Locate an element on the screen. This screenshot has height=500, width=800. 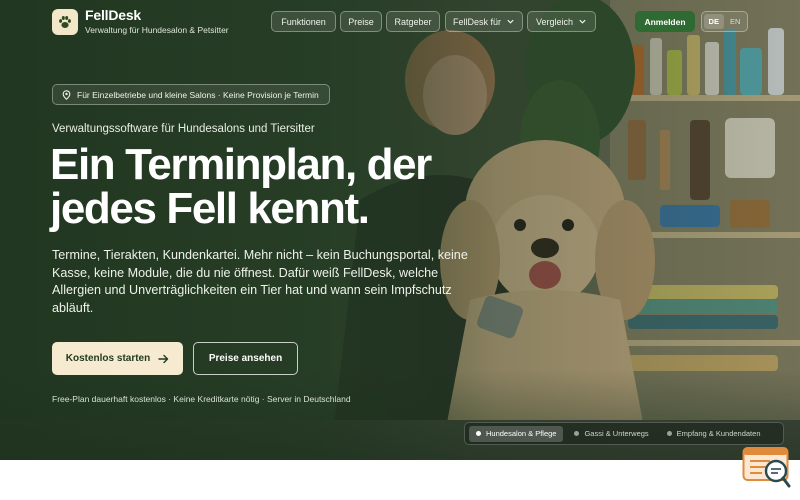
nav-funktionen: Funktionen is located at coordinates (303, 21).